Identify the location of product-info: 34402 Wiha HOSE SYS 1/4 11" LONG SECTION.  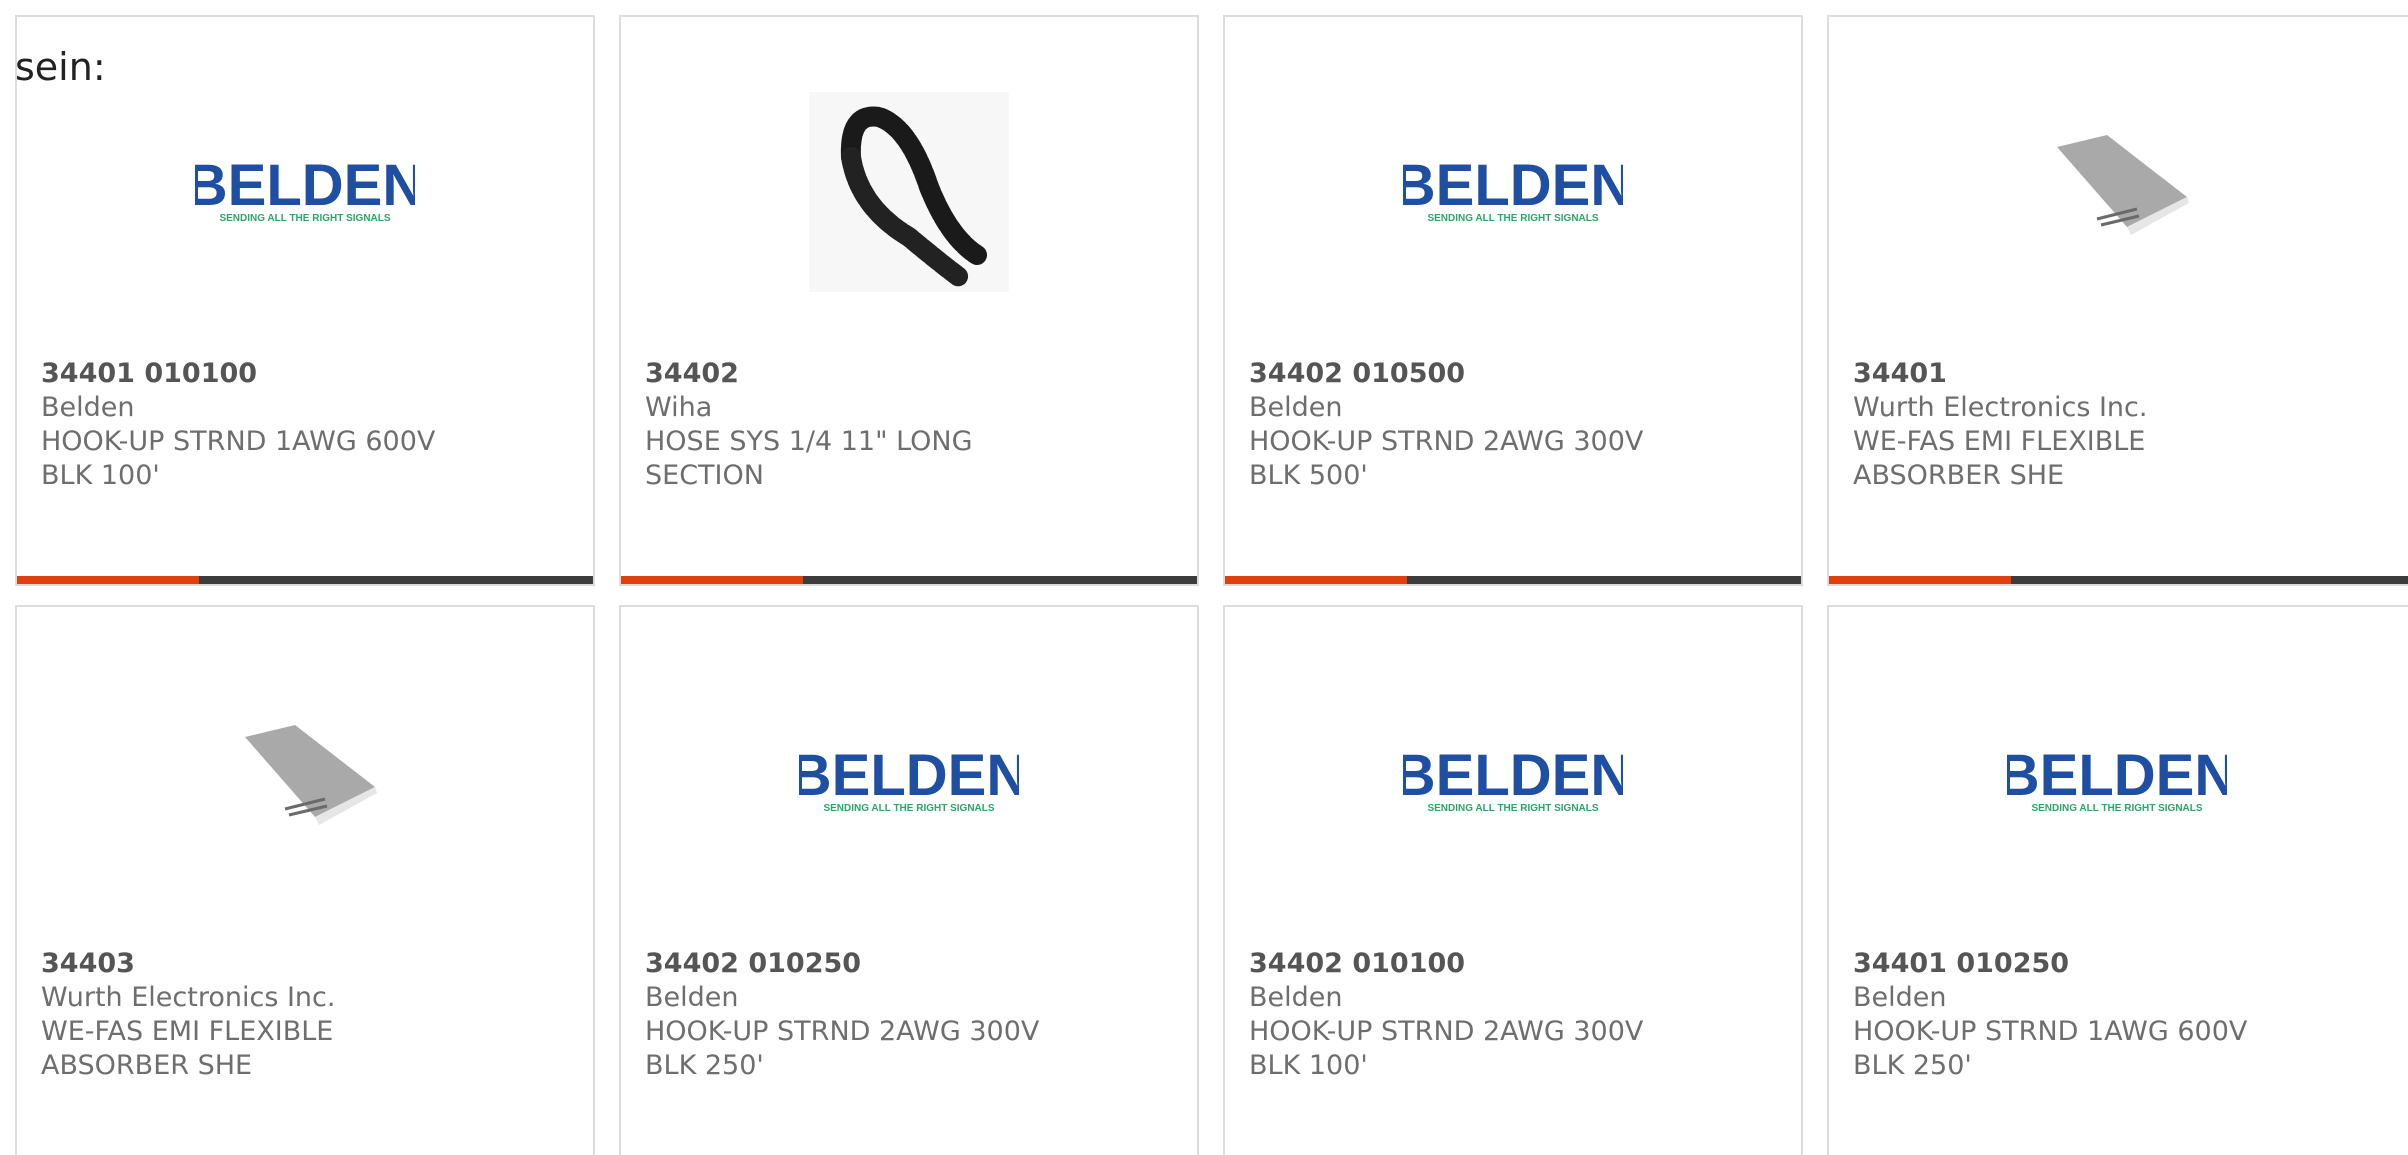
(860, 425).